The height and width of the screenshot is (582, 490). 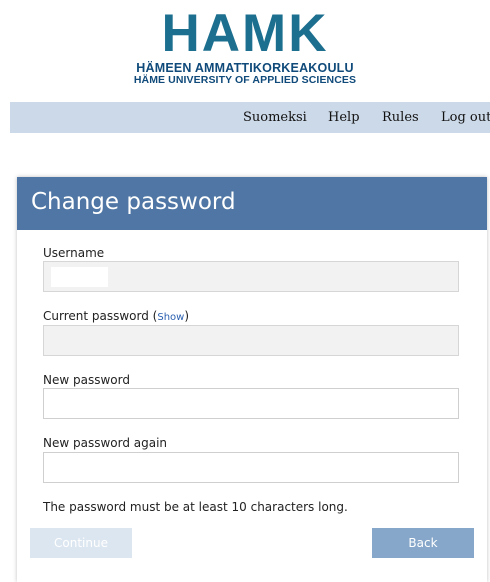 What do you see at coordinates (105, 443) in the screenshot?
I see `new-password-again-label: New password again` at bounding box center [105, 443].